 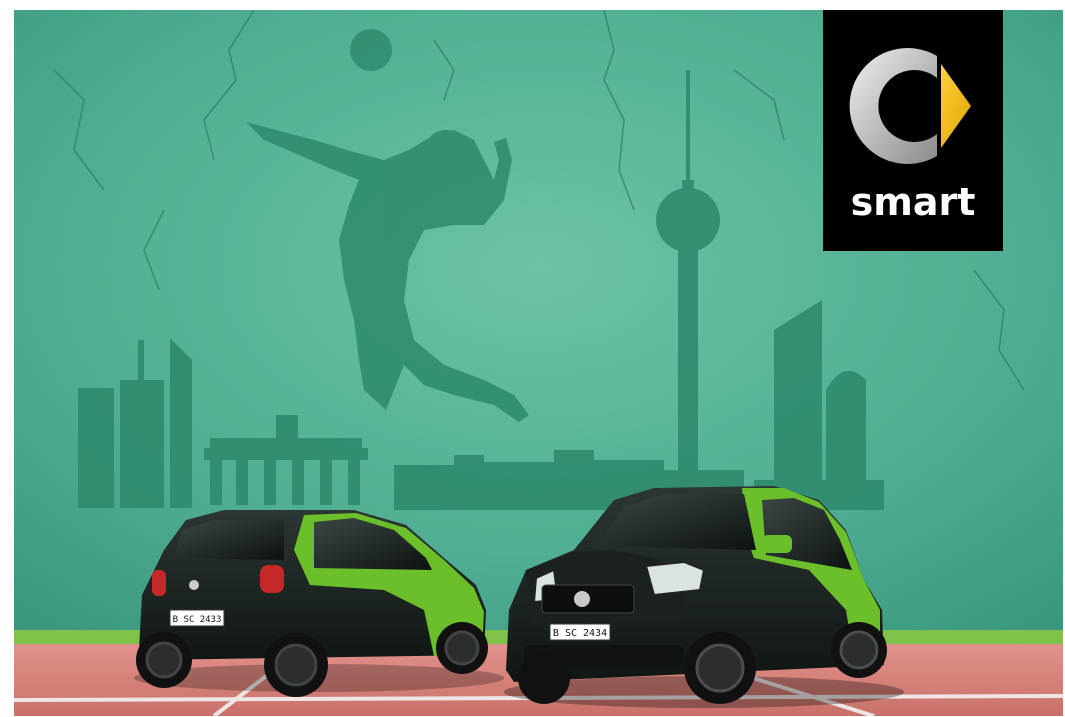 What do you see at coordinates (580, 633) in the screenshot?
I see `fortwo-plate-text: B SC 2434` at bounding box center [580, 633].